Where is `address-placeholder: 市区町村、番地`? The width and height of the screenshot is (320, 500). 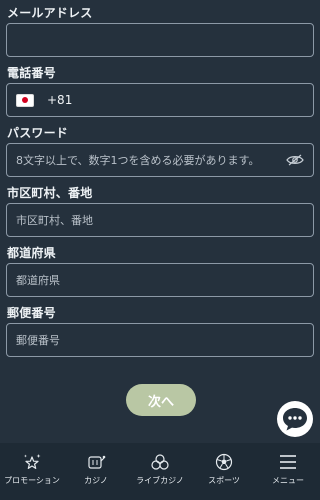 address-placeholder: 市区町村、番地 is located at coordinates (54, 220).